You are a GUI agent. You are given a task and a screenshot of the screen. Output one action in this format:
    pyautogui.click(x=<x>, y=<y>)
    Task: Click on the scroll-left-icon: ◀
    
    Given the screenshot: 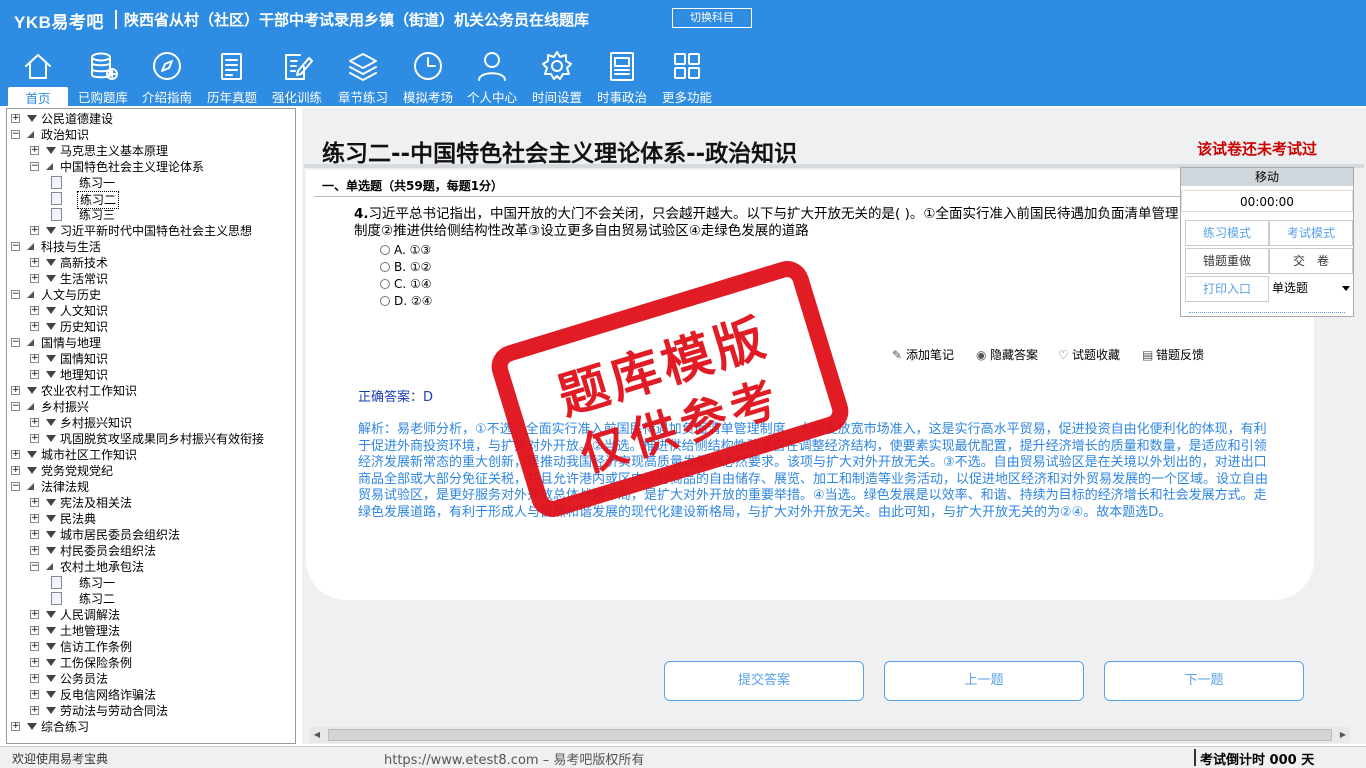 What is the action you would take?
    pyautogui.click(x=317, y=735)
    